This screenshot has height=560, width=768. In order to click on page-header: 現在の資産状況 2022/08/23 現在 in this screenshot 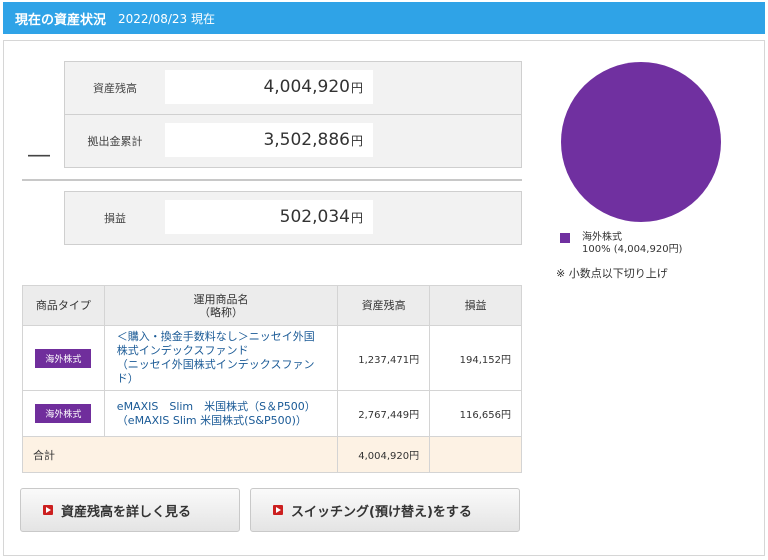, I will do `click(384, 18)`.